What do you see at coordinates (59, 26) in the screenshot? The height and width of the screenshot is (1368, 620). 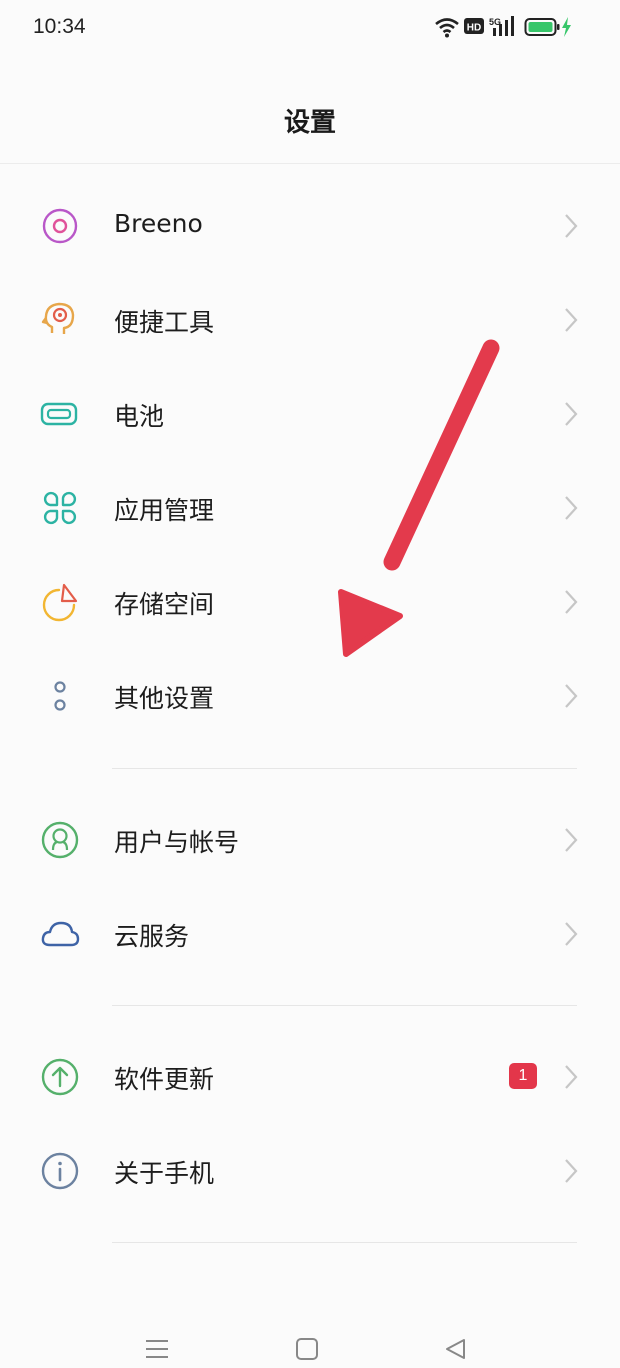 I see `status-time: 10:34` at bounding box center [59, 26].